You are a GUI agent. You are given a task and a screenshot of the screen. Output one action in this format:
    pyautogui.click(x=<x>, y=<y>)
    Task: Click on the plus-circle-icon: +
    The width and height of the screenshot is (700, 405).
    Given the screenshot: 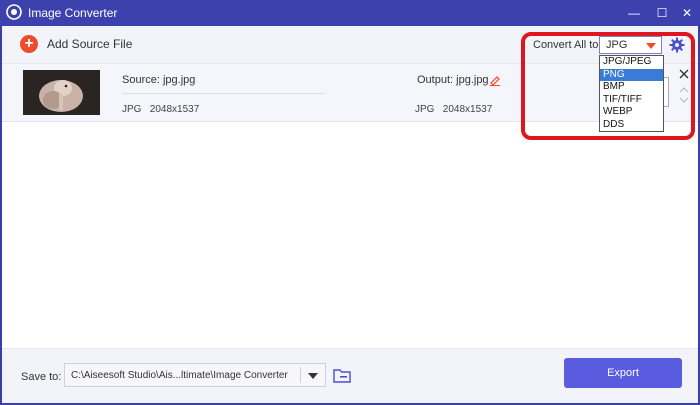 What is the action you would take?
    pyautogui.click(x=29, y=44)
    